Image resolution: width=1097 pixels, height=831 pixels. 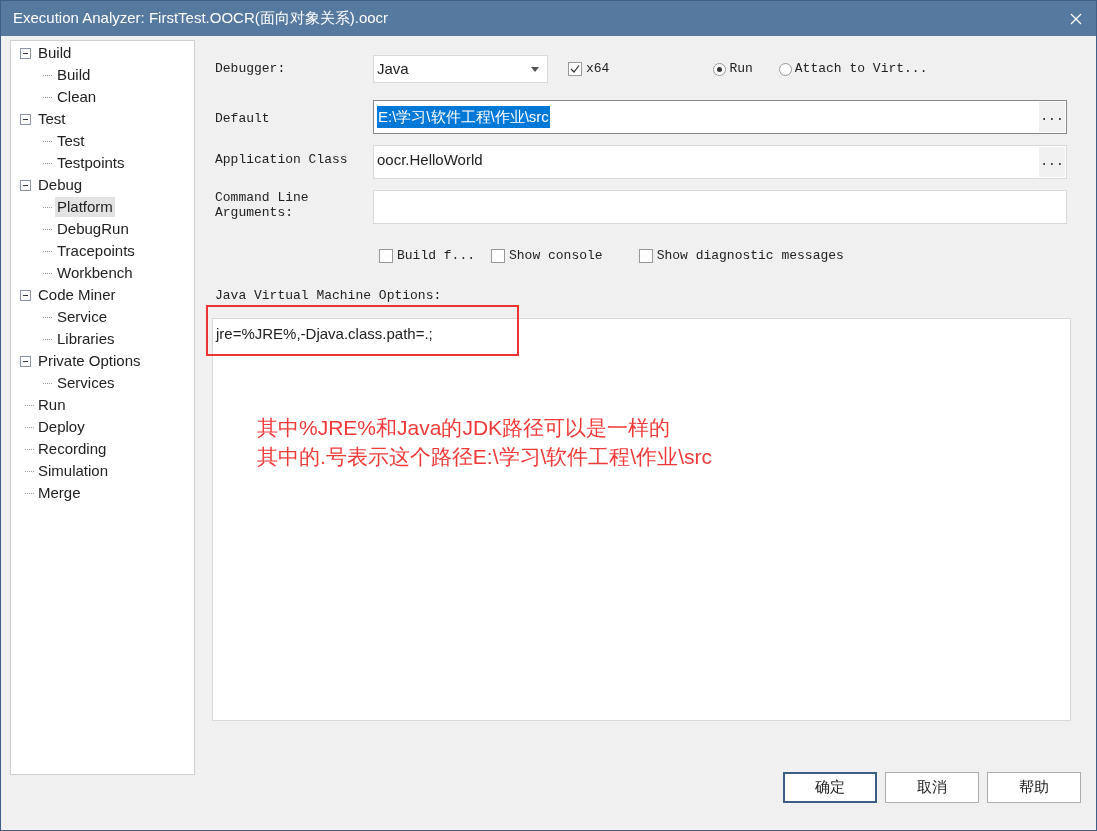 What do you see at coordinates (60, 185) in the screenshot?
I see `tree-item: Debug` at bounding box center [60, 185].